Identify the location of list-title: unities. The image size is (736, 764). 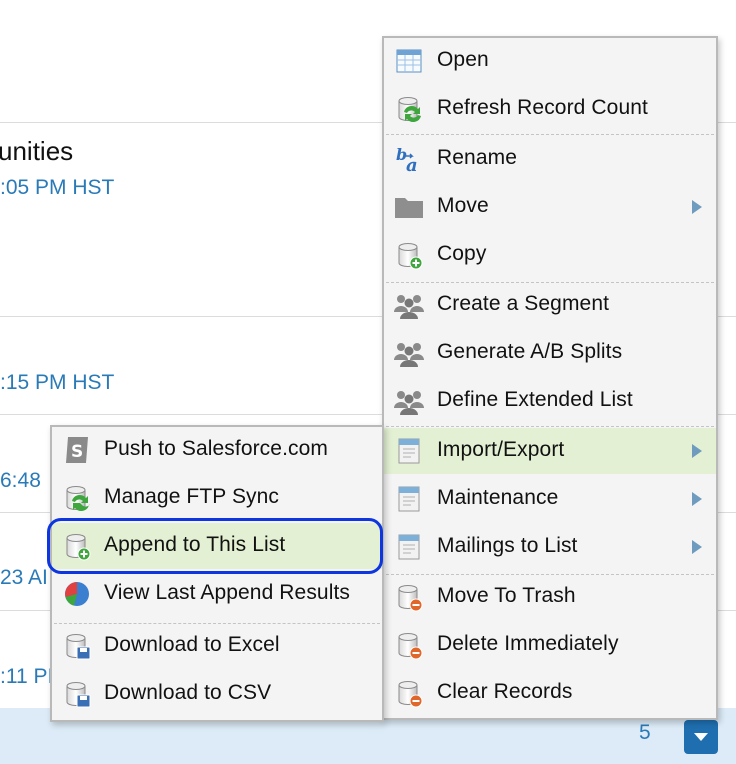
(36, 151).